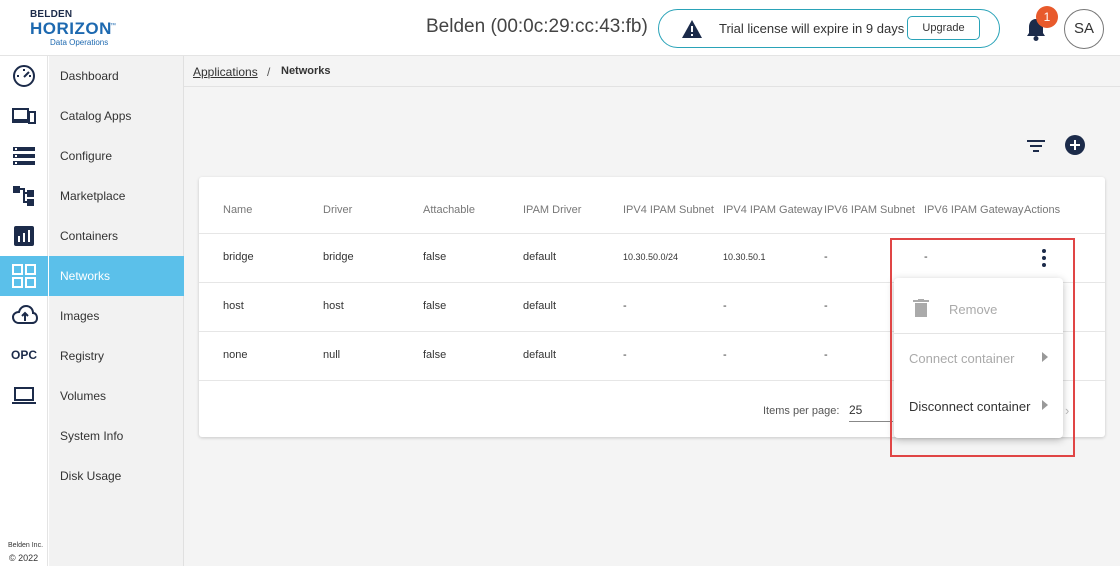  Describe the element at coordinates (71, 28) in the screenshot. I see `logo-line-2: HORIZON` at that location.